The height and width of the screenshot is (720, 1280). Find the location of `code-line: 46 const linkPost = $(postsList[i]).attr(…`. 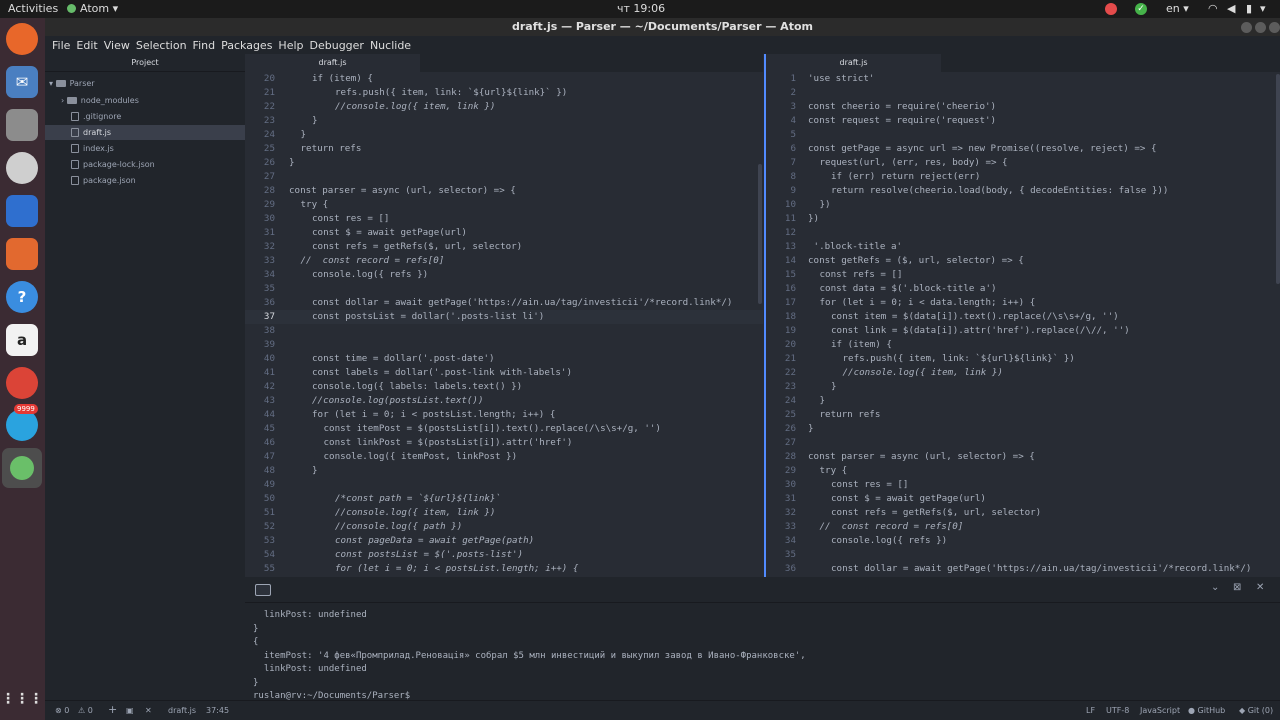

code-line: 46 const linkPost = $(postsList[i]).attr(… is located at coordinates (504, 443).